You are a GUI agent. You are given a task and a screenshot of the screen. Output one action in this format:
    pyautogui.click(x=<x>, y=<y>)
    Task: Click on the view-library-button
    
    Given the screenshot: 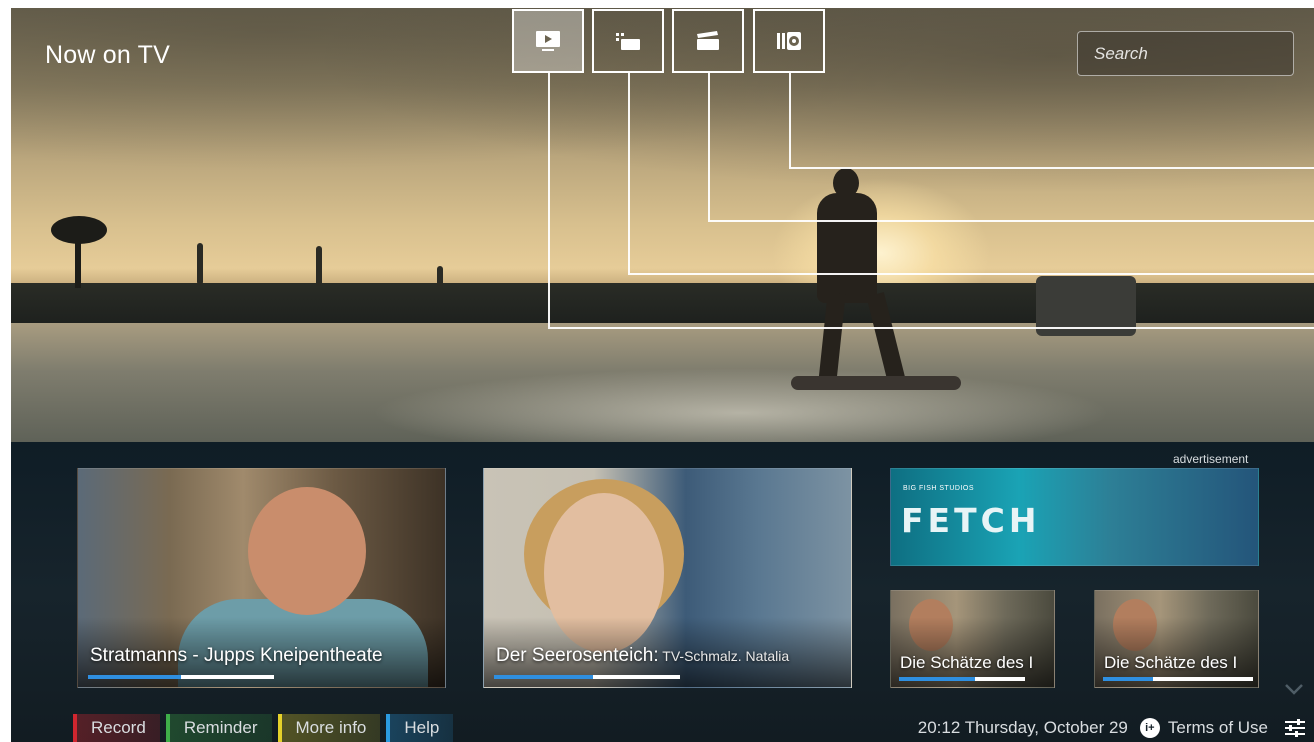 What is the action you would take?
    pyautogui.click(x=789, y=41)
    